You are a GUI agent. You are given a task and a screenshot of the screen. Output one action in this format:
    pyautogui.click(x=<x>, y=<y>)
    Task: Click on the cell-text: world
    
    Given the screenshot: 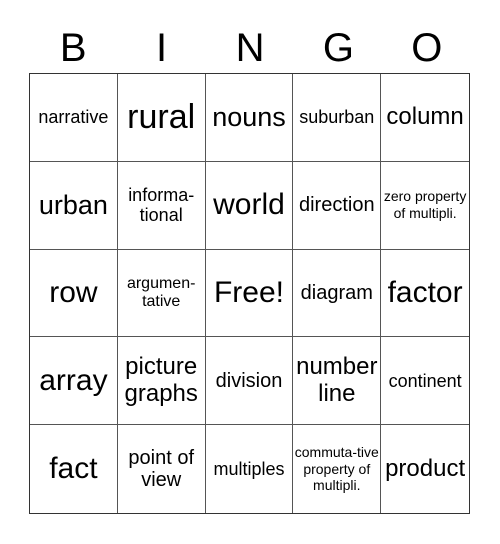 What is the action you would take?
    pyautogui.click(x=249, y=205)
    